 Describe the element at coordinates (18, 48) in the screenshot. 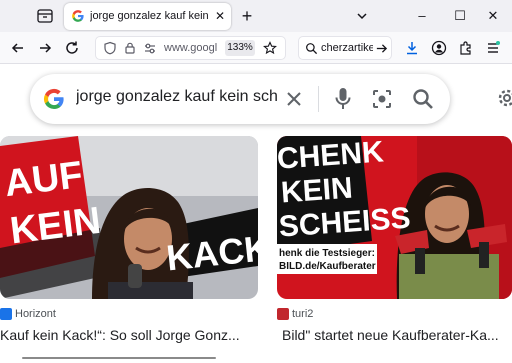

I see `back-arrow-icon` at that location.